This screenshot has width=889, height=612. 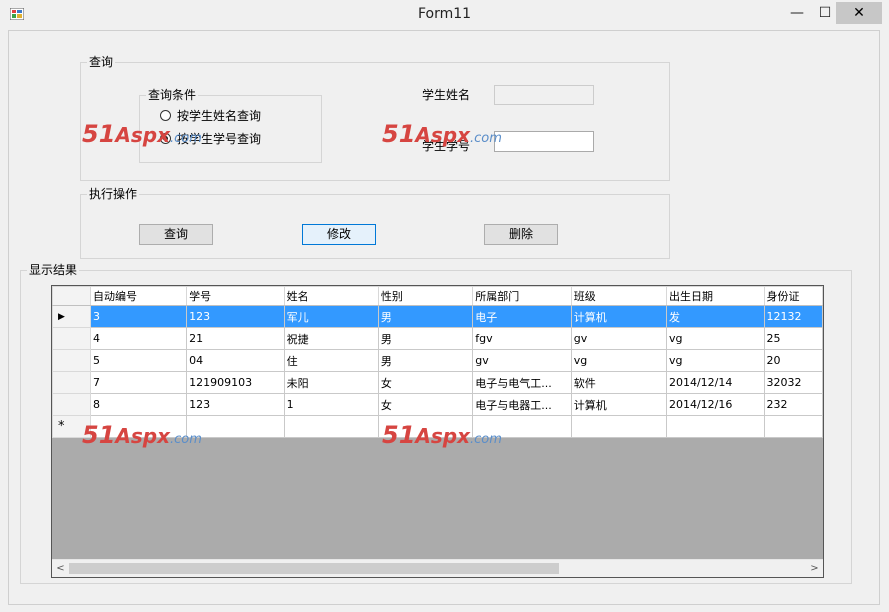 I want to click on table-cell: 25, so click(x=793, y=338).